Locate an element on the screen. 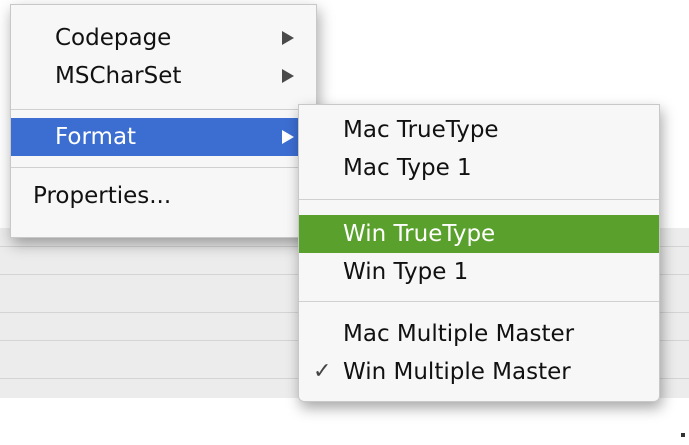  menu-item-label: Win TrueType is located at coordinates (419, 234).